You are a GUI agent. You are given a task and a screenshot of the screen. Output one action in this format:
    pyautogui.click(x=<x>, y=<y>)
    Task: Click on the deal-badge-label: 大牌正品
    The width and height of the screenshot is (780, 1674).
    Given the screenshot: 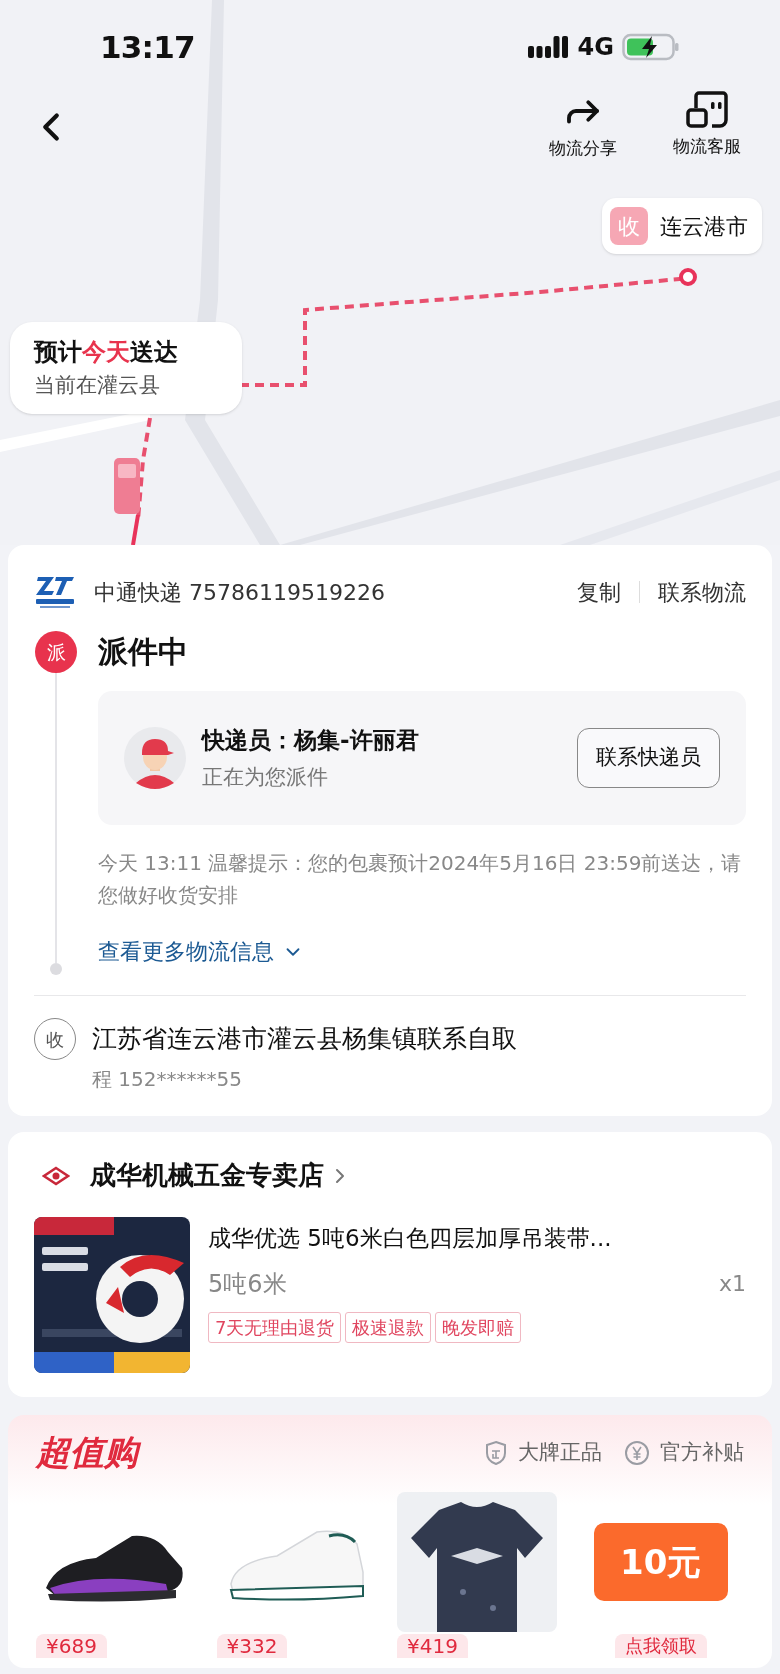 What is the action you would take?
    pyautogui.click(x=560, y=1452)
    